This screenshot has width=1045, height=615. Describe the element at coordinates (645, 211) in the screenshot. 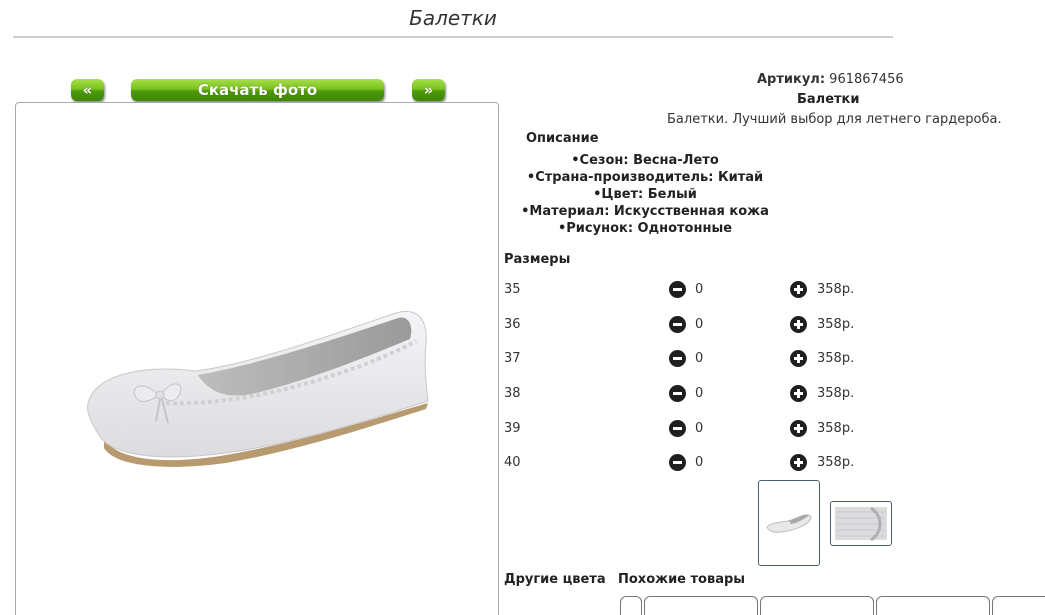

I see `description-item: Материал: Искусственная кожа` at that location.